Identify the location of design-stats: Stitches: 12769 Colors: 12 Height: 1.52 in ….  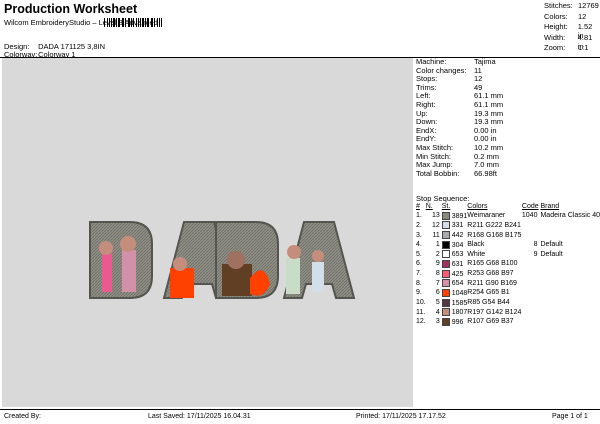
(572, 27).